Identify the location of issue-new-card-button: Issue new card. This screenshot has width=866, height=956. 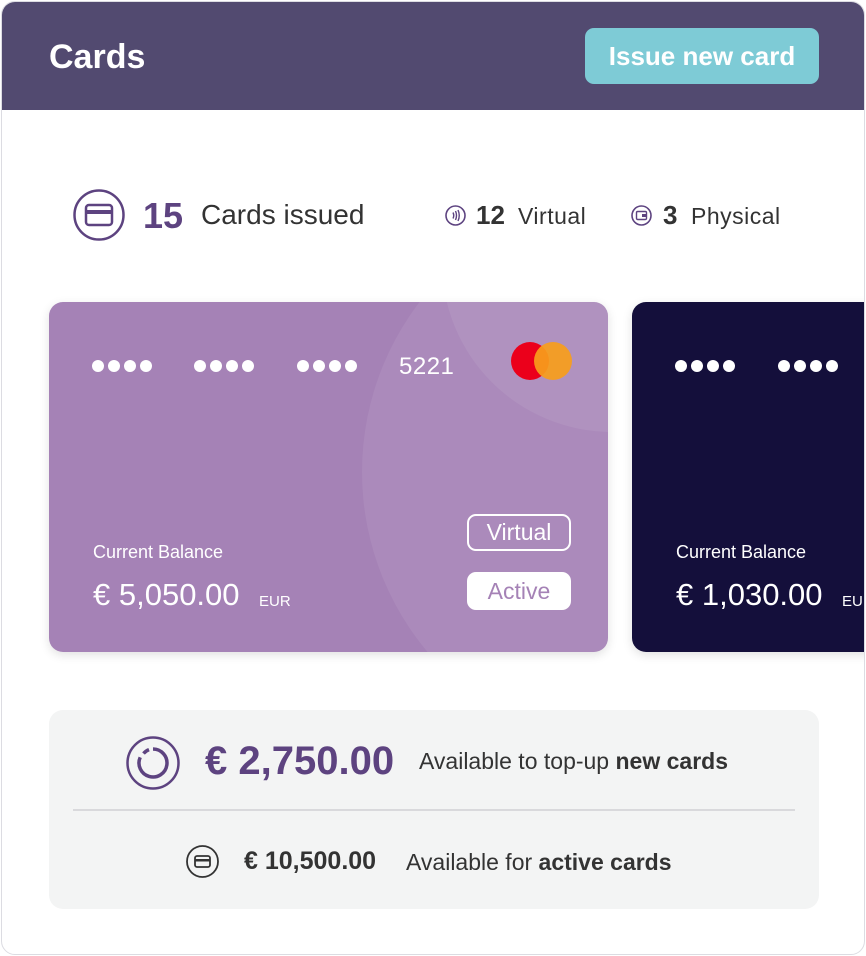
(702, 56).